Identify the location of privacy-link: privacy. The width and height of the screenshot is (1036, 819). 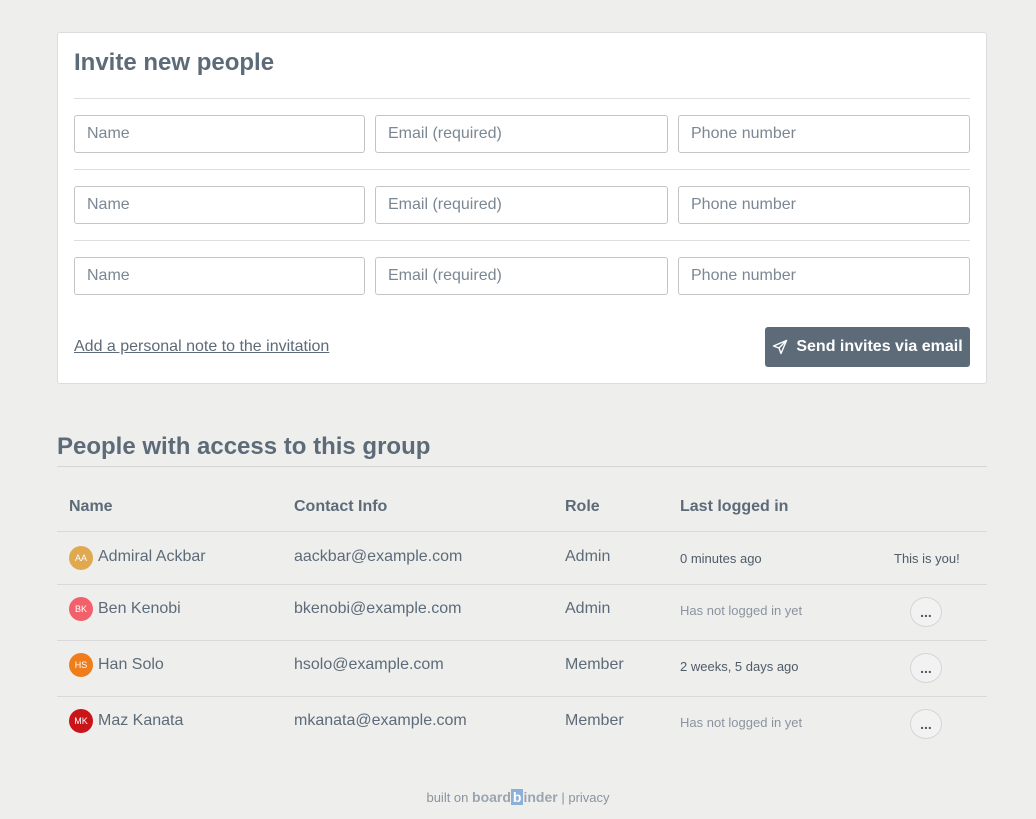
(588, 797).